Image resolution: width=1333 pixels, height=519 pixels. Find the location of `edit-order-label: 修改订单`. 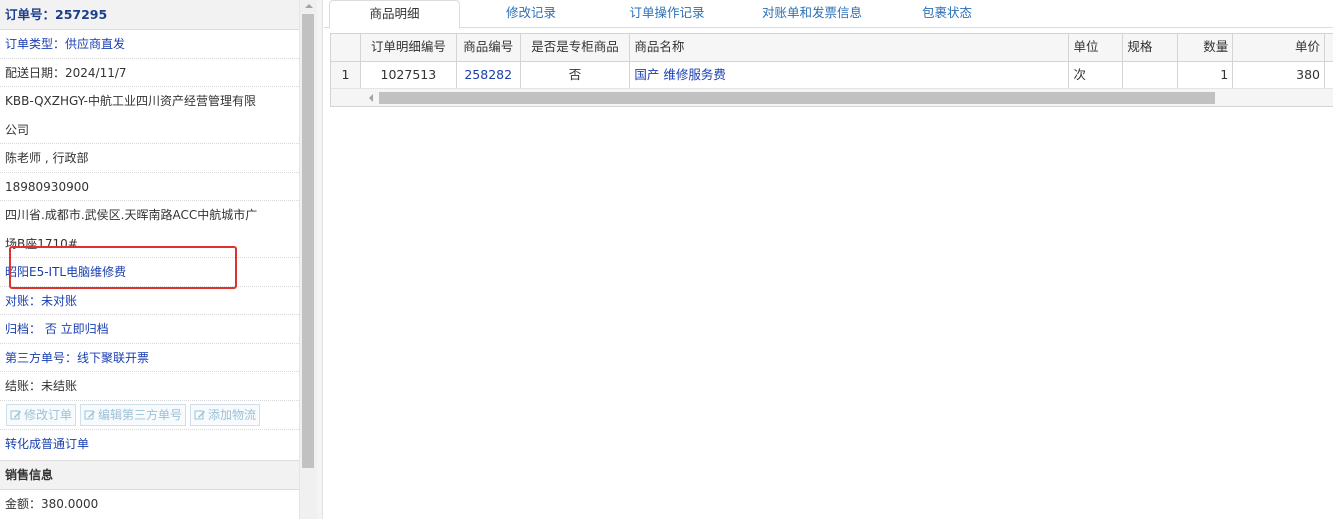

edit-order-label: 修改订单 is located at coordinates (48, 415).